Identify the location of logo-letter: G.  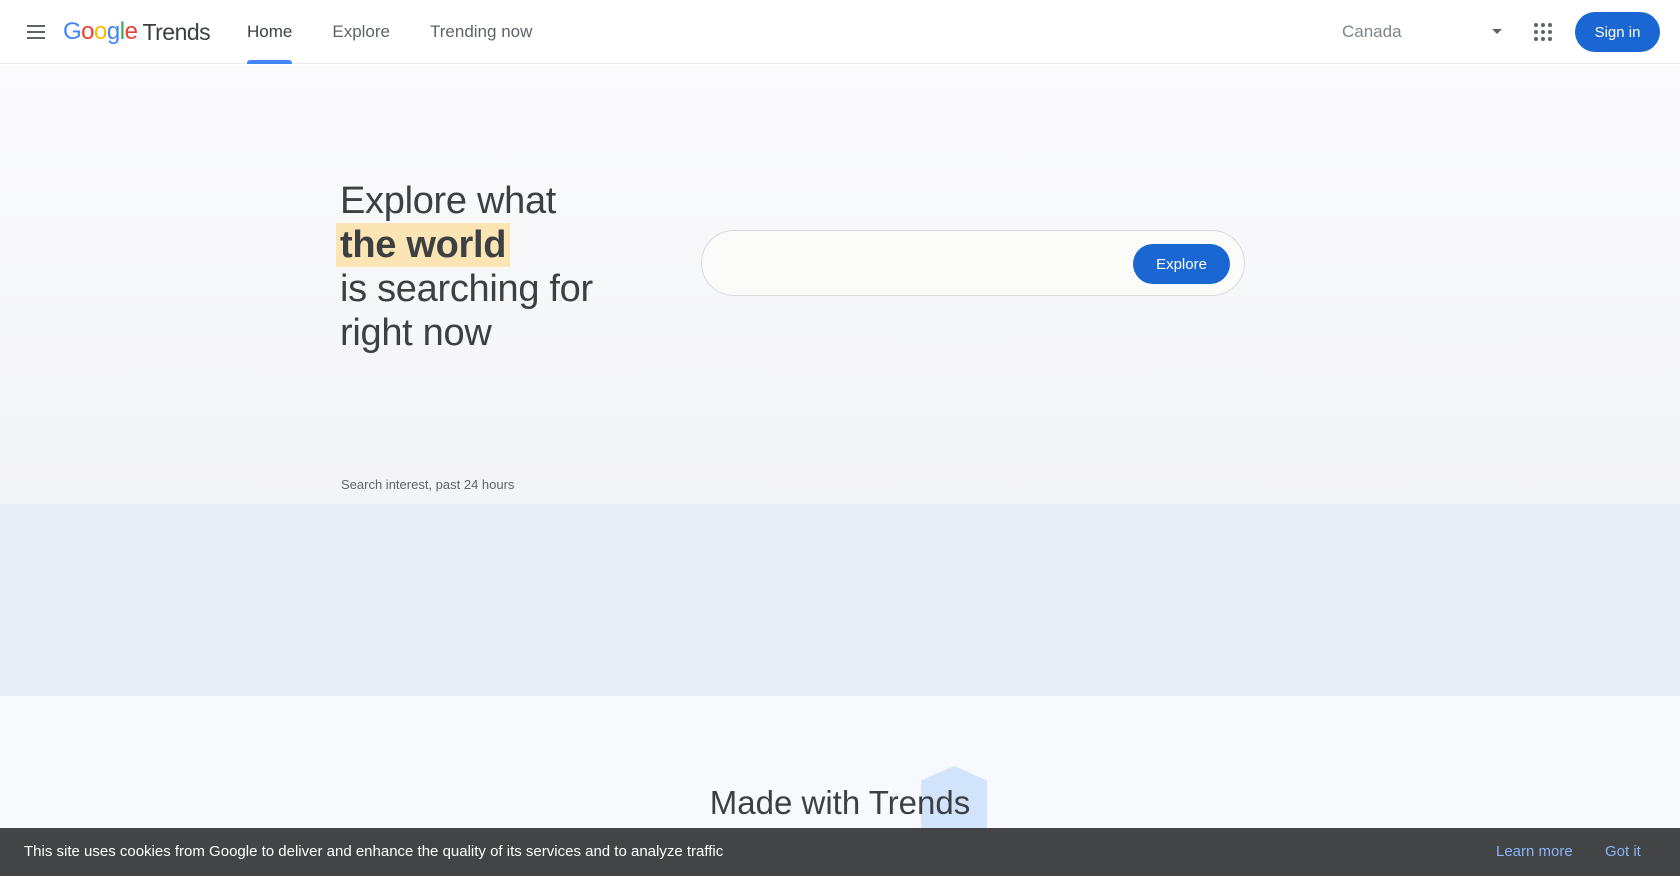
(72, 31).